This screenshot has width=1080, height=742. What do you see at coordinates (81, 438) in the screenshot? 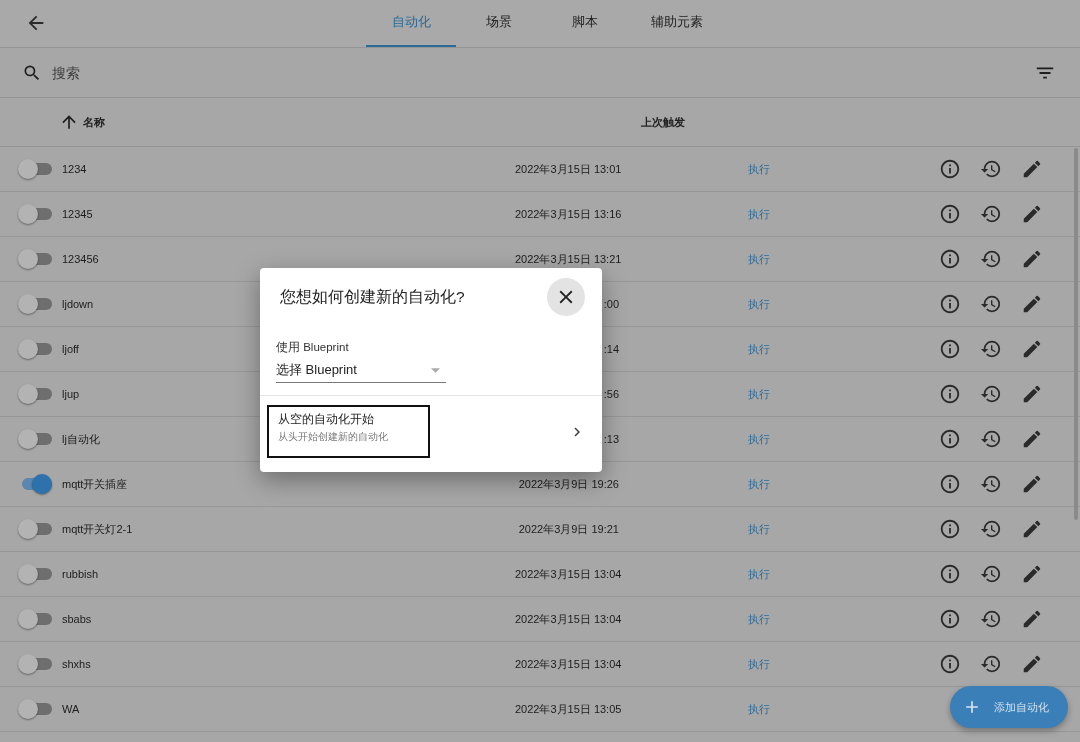
I see `automation-name: lj自动化` at bounding box center [81, 438].